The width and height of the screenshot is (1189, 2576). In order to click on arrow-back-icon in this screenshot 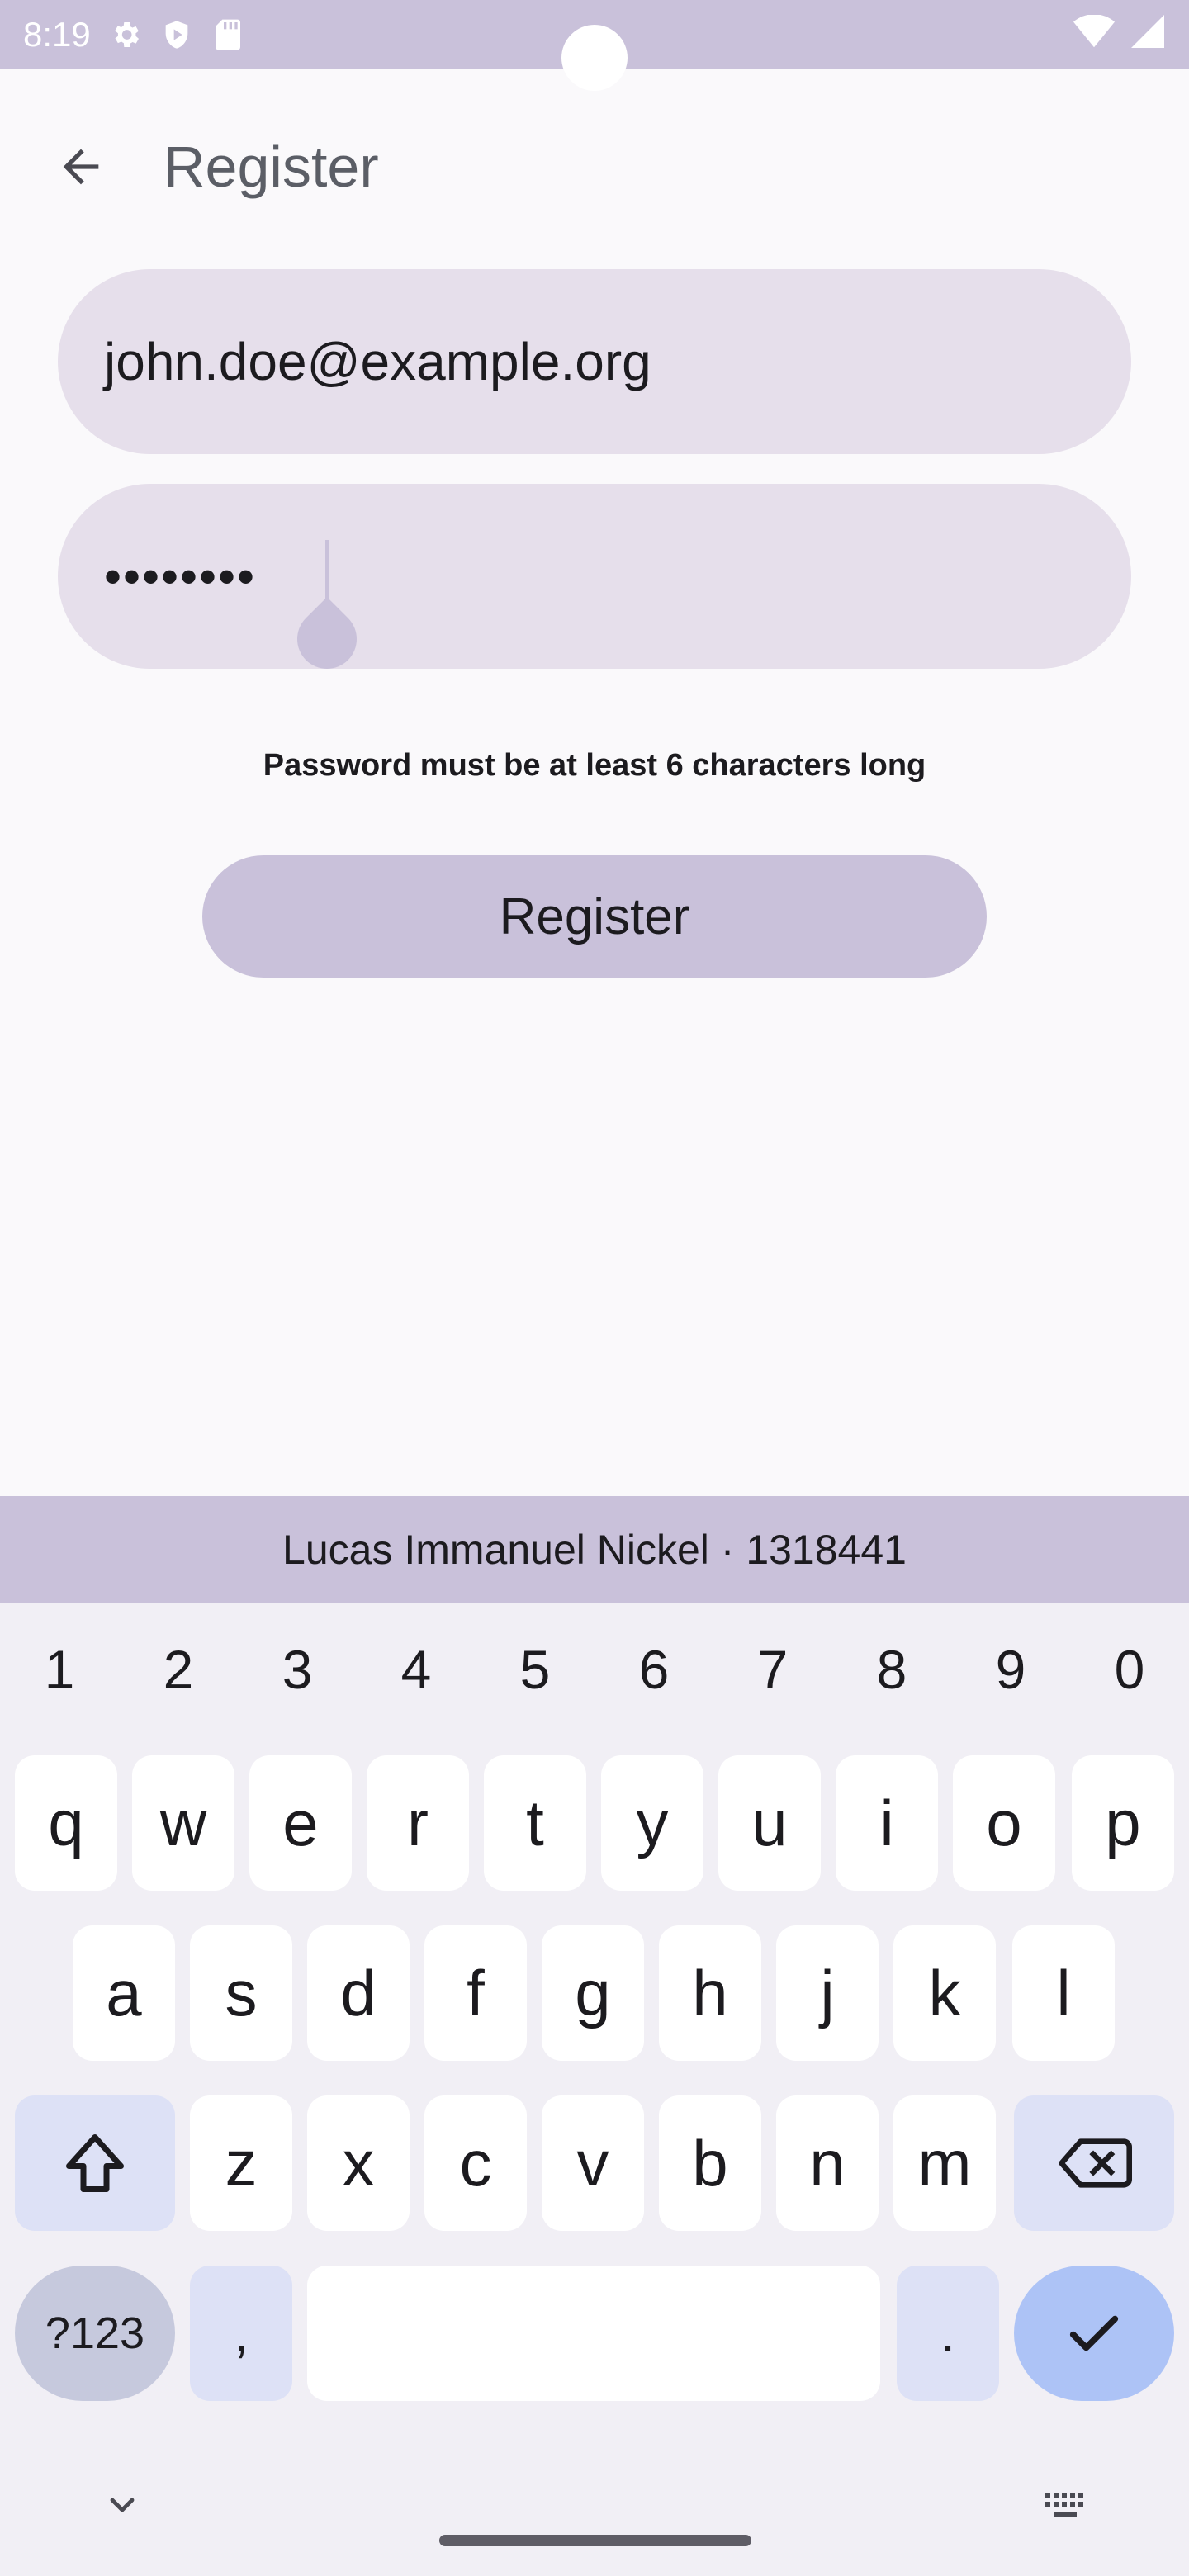, I will do `click(81, 167)`.